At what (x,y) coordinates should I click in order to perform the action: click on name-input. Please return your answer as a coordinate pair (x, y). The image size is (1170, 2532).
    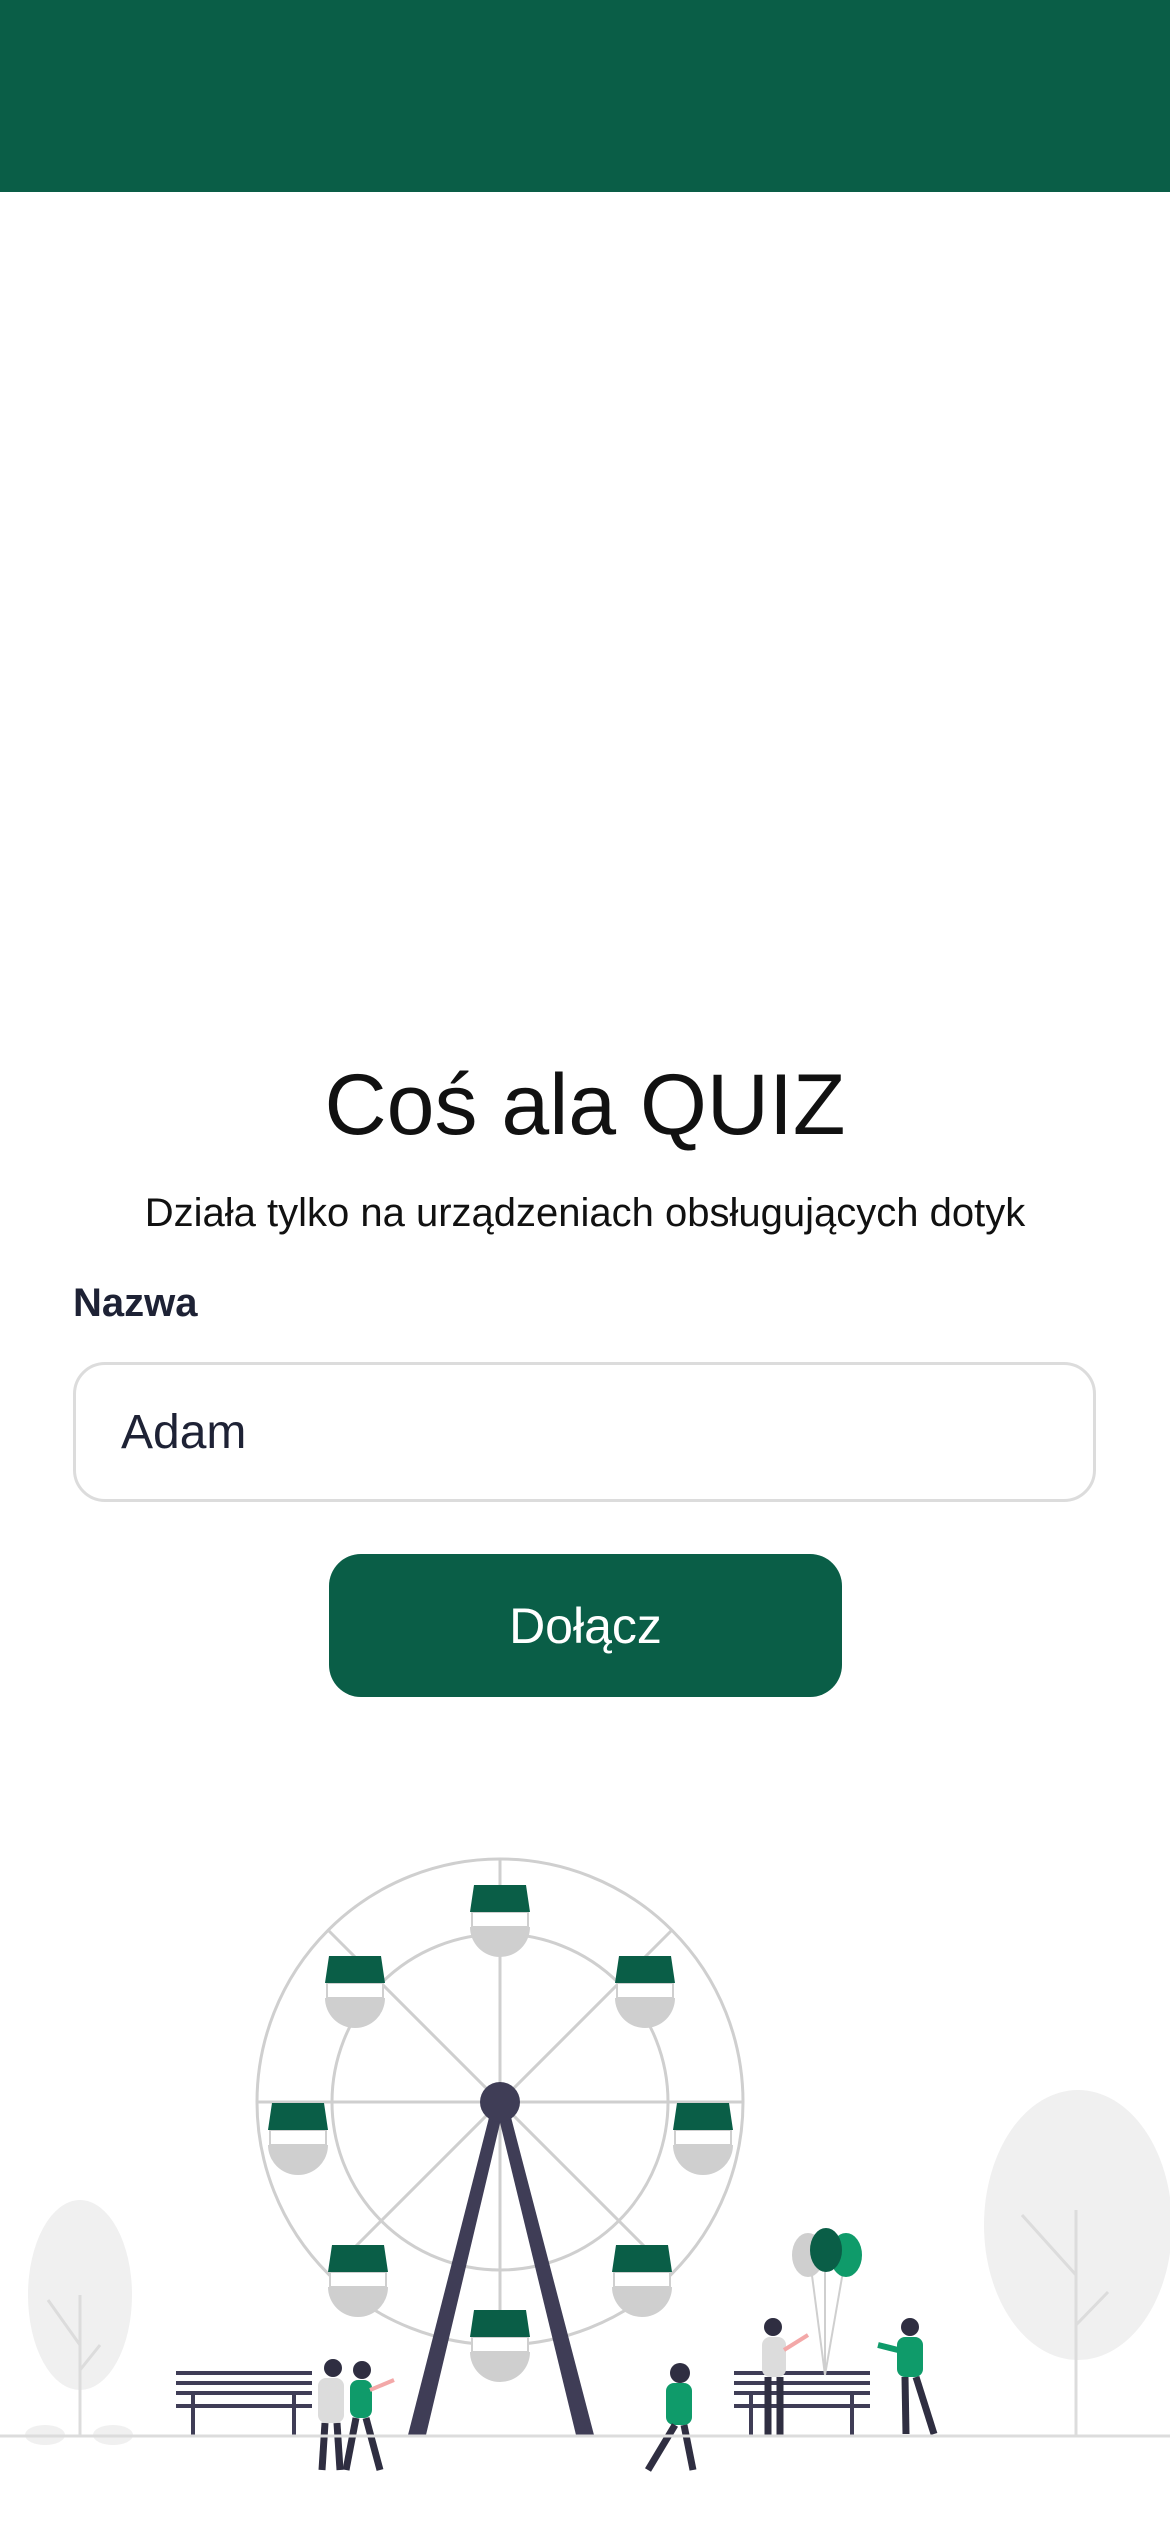
    Looking at the image, I should click on (584, 1432).